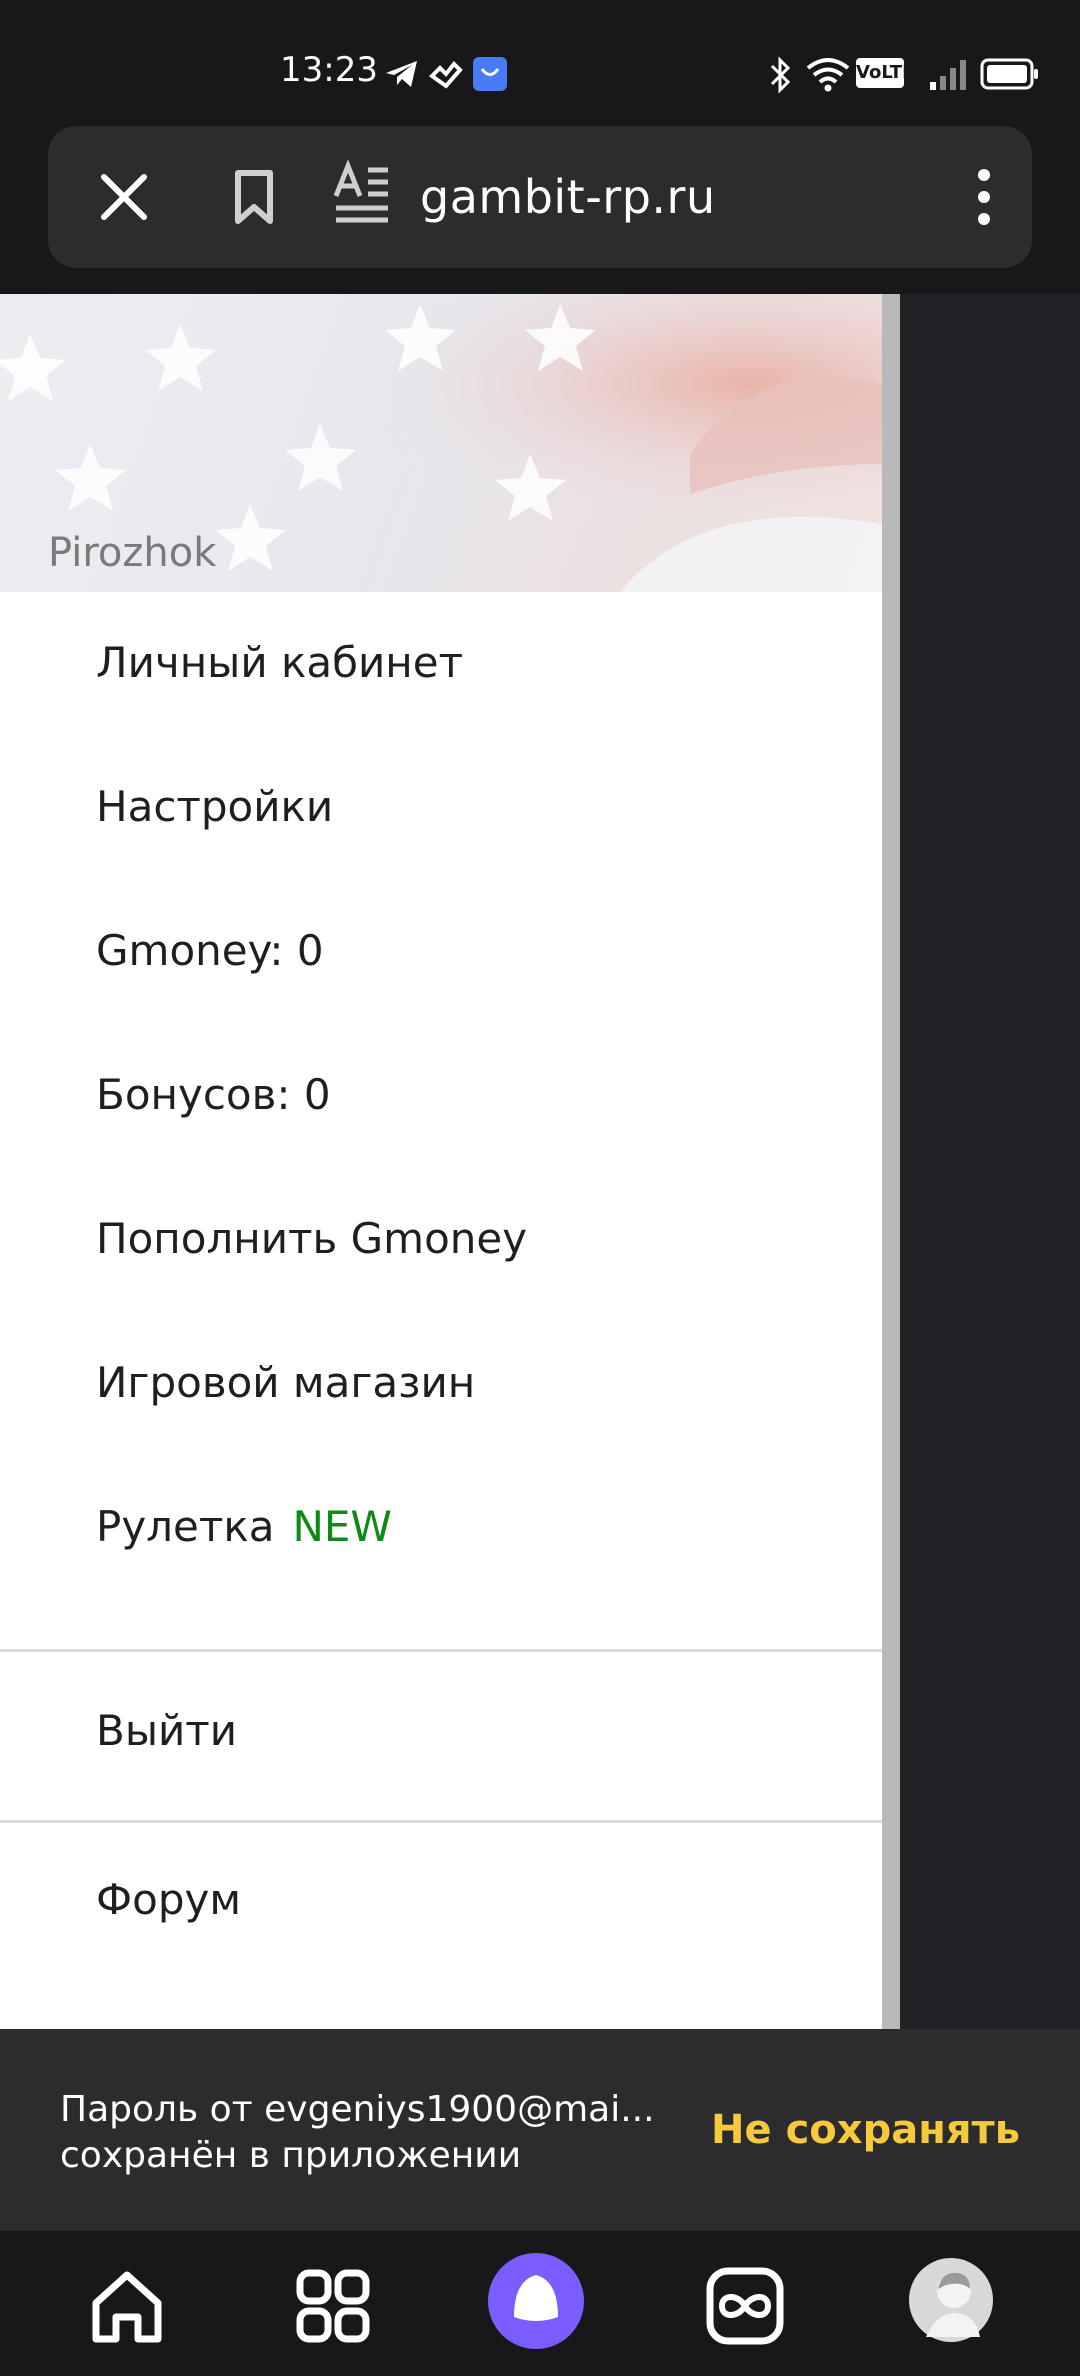 Image resolution: width=1080 pixels, height=2376 pixels. What do you see at coordinates (1009, 74) in the screenshot?
I see `battery-icon` at bounding box center [1009, 74].